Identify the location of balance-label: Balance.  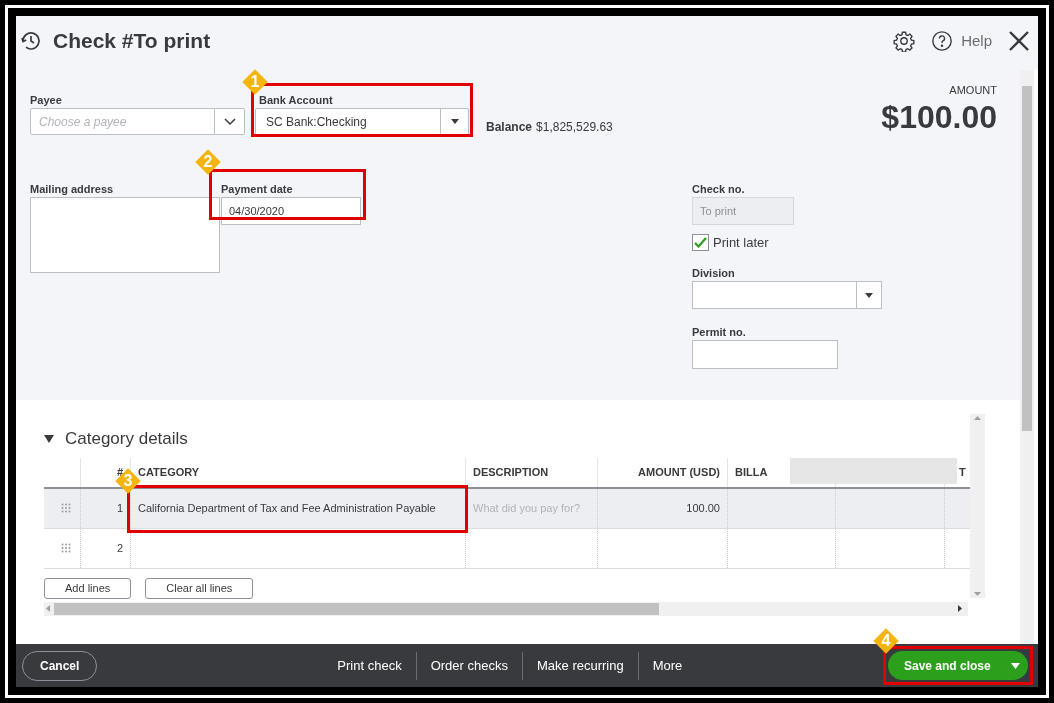
(509, 127).